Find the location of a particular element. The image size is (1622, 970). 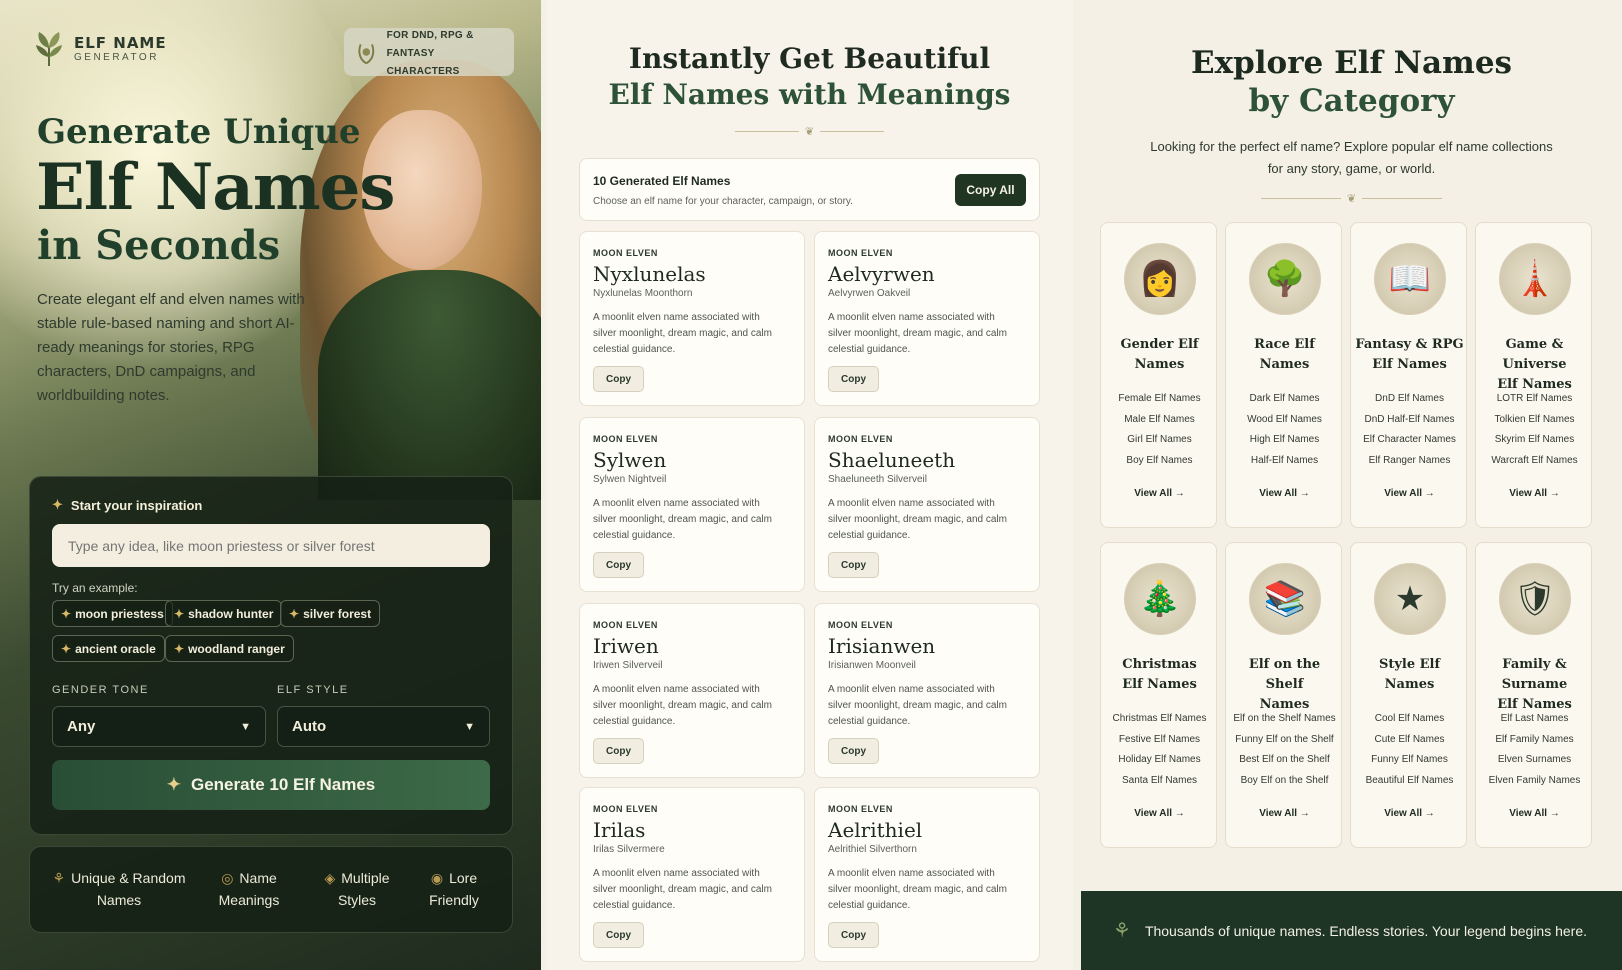

feature-unique: ⚘ Unique & Random Names is located at coordinates (119, 889).